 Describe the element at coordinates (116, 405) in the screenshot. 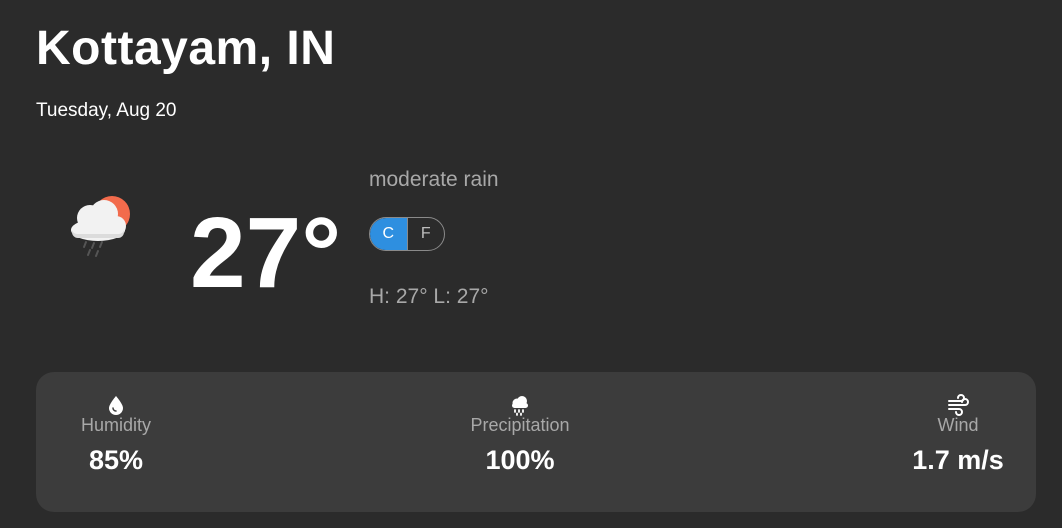

I see `water-drop-icon` at that location.